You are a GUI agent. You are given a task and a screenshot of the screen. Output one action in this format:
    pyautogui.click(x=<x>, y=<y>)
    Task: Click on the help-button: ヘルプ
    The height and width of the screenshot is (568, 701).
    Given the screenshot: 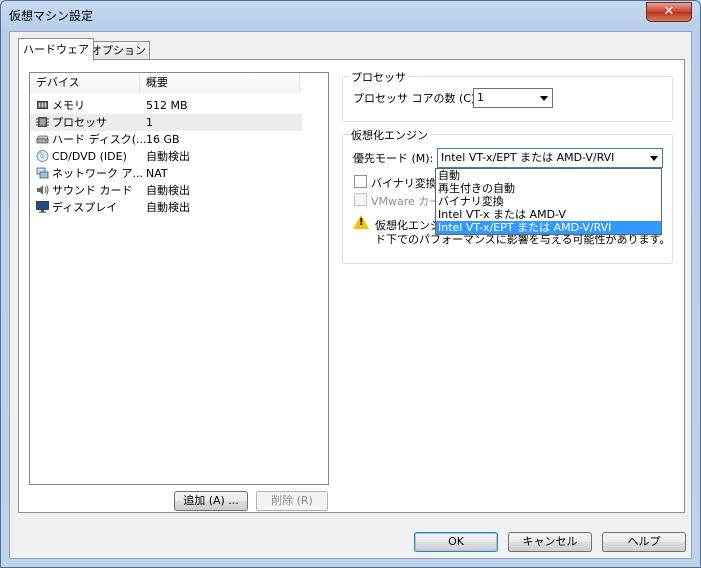 What is the action you would take?
    pyautogui.click(x=644, y=542)
    